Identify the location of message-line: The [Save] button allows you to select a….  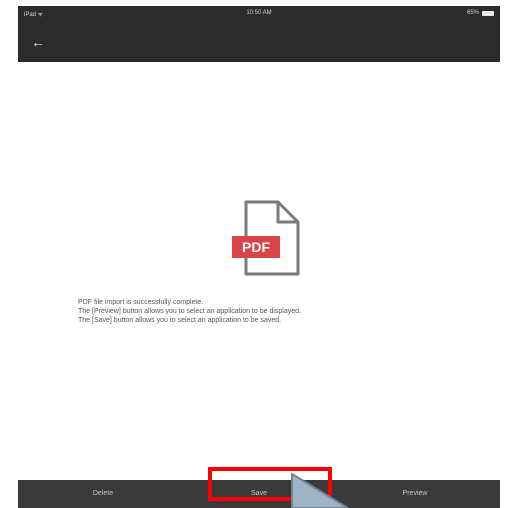
(180, 320).